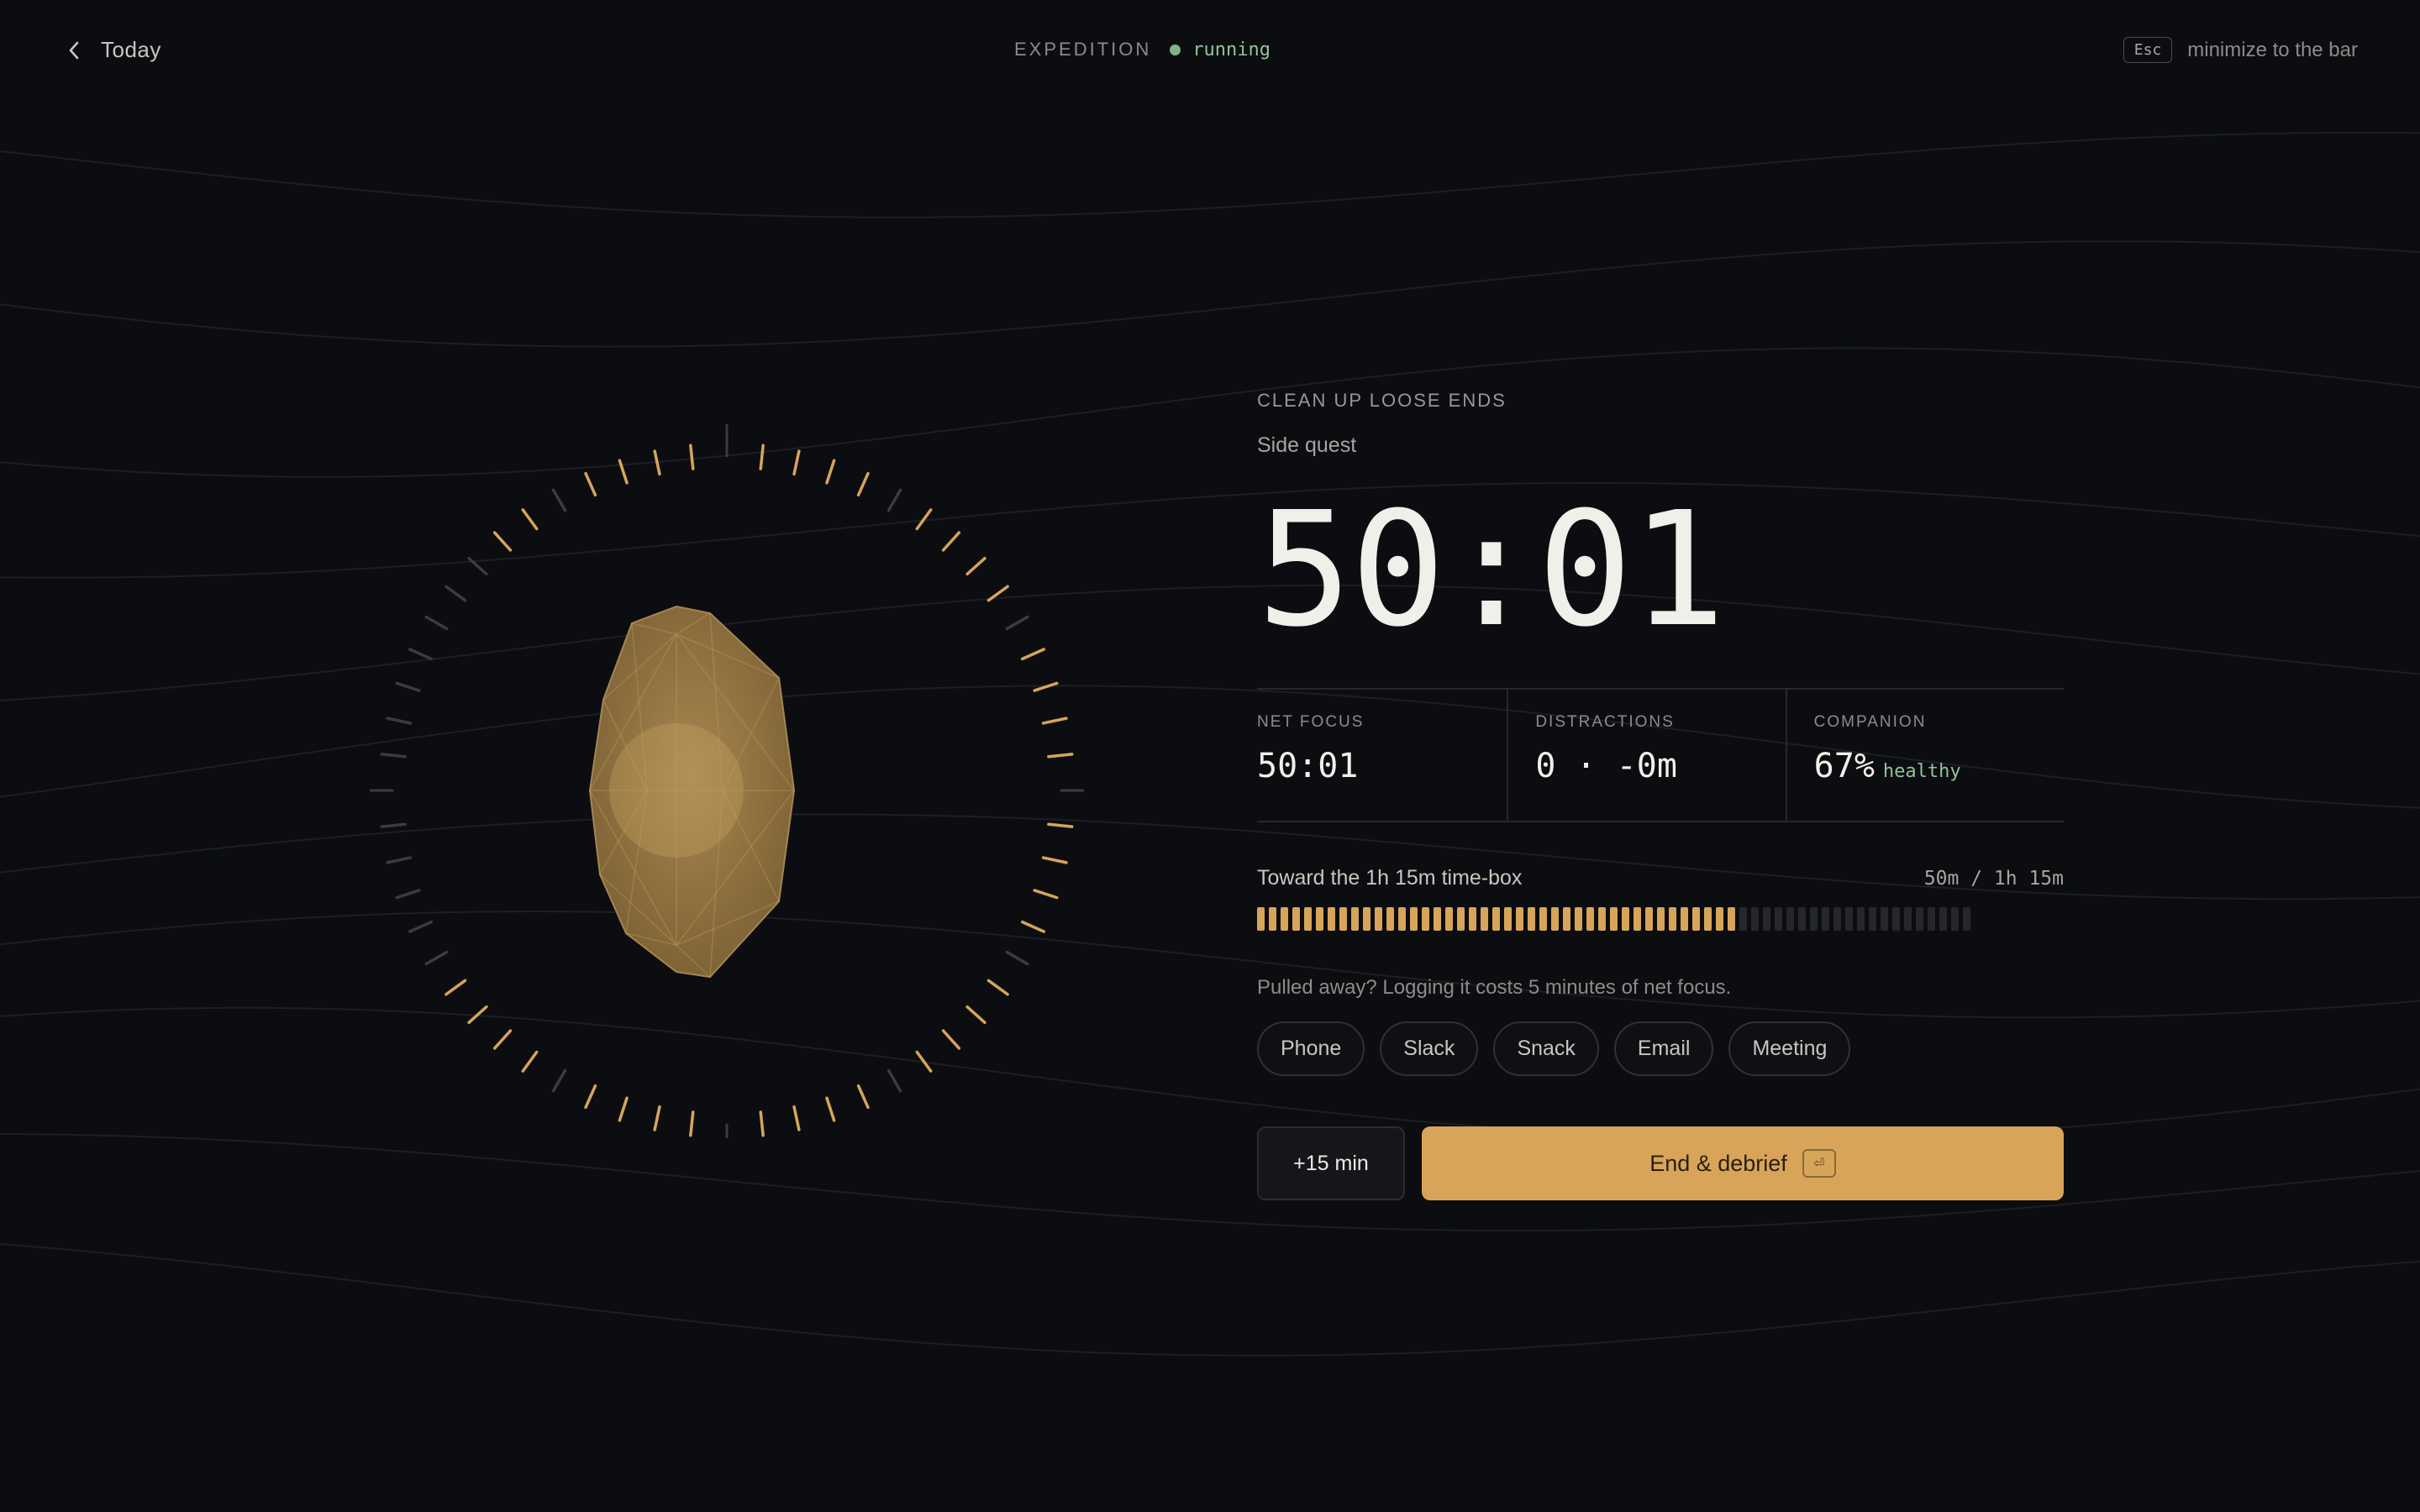  What do you see at coordinates (727, 781) in the screenshot?
I see `companion-orb` at bounding box center [727, 781].